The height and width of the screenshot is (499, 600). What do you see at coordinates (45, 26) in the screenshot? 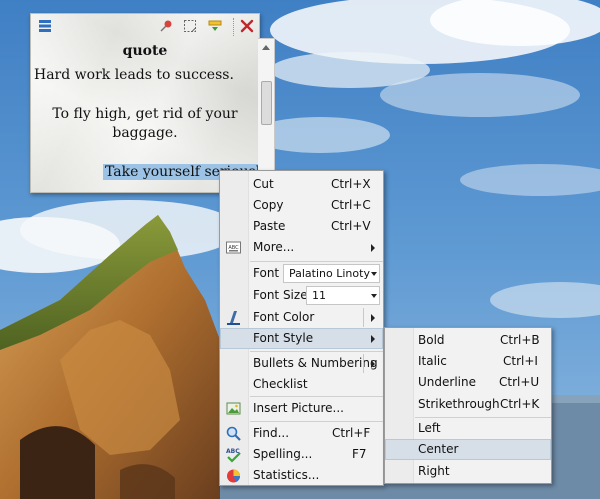
I see `list-icon` at bounding box center [45, 26].